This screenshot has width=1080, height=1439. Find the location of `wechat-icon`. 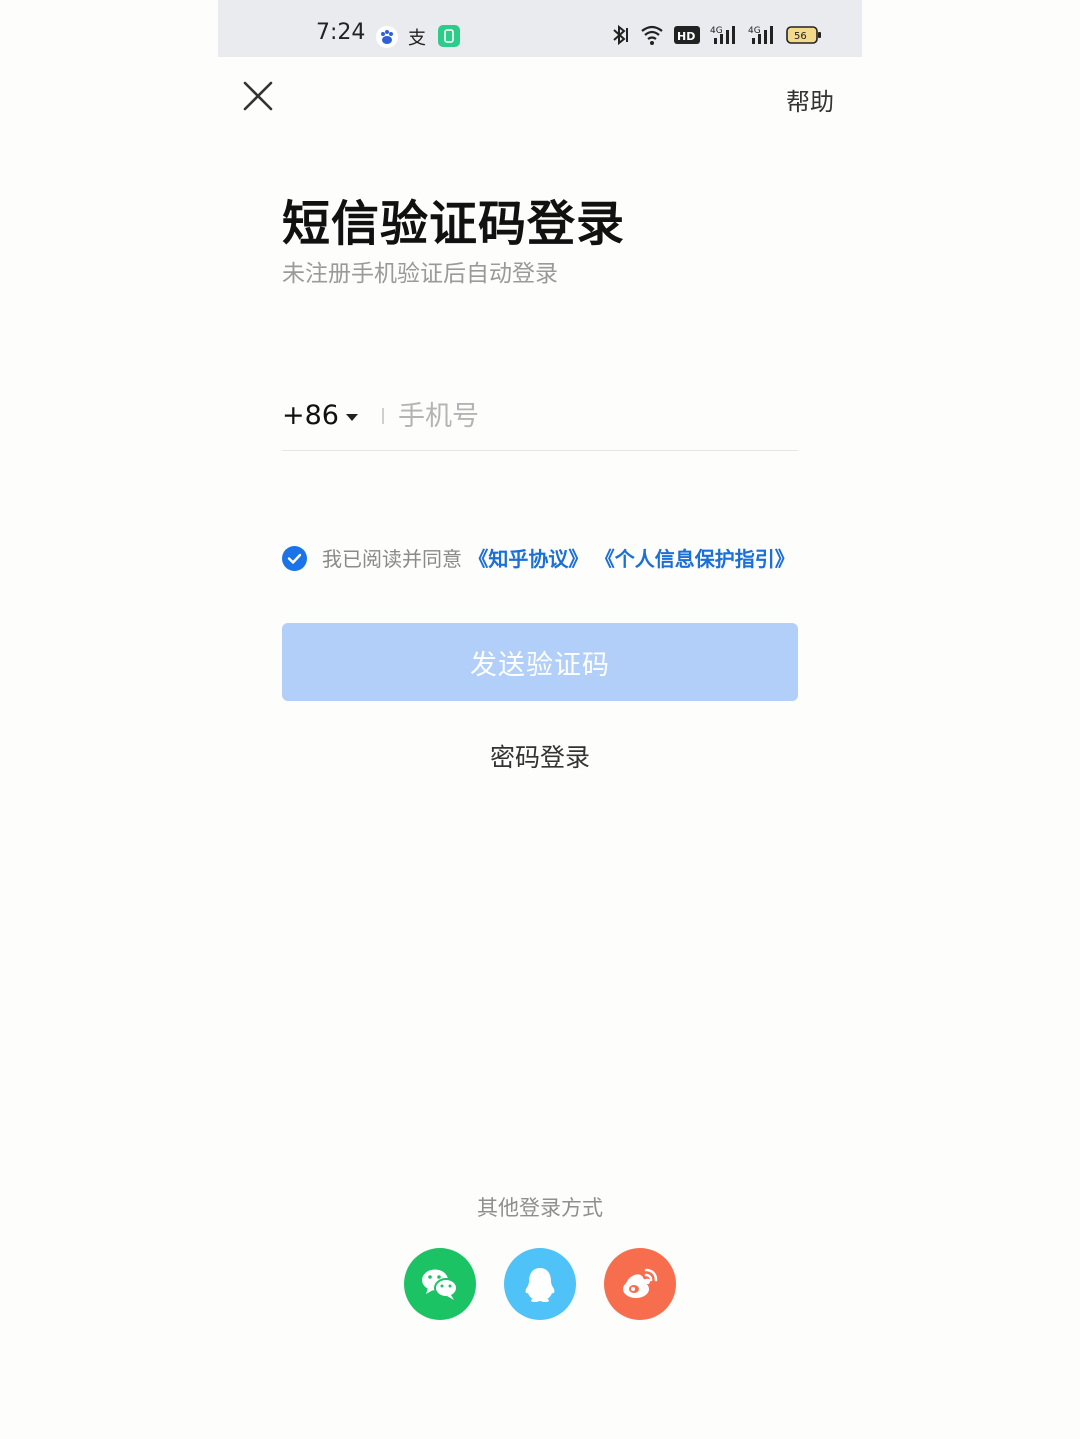

wechat-icon is located at coordinates (440, 1284).